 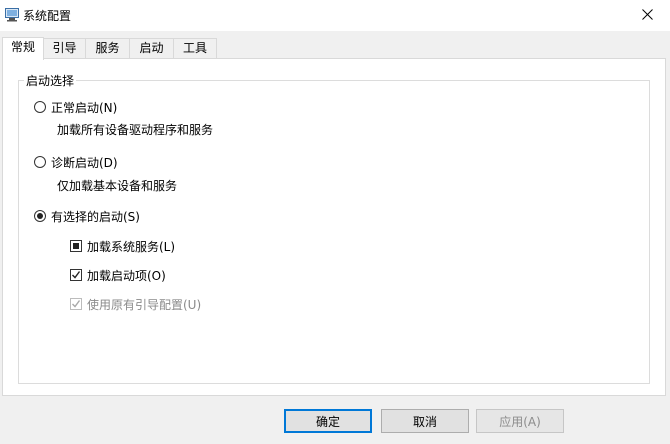 I want to click on normal-startup-radio, so click(x=40, y=107).